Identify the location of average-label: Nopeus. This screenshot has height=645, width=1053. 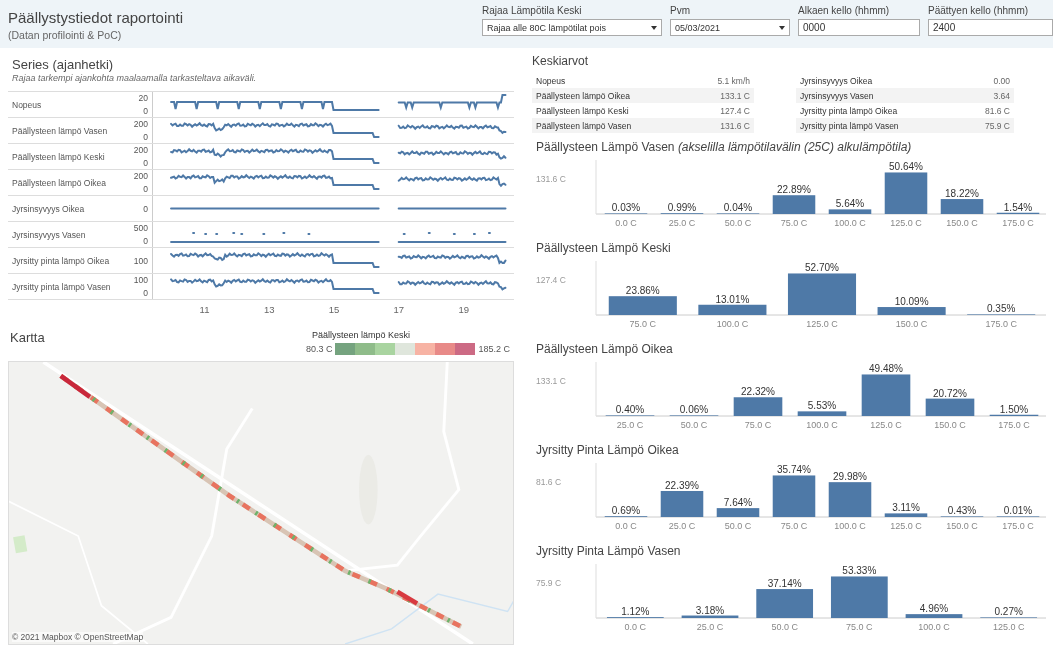
(551, 80).